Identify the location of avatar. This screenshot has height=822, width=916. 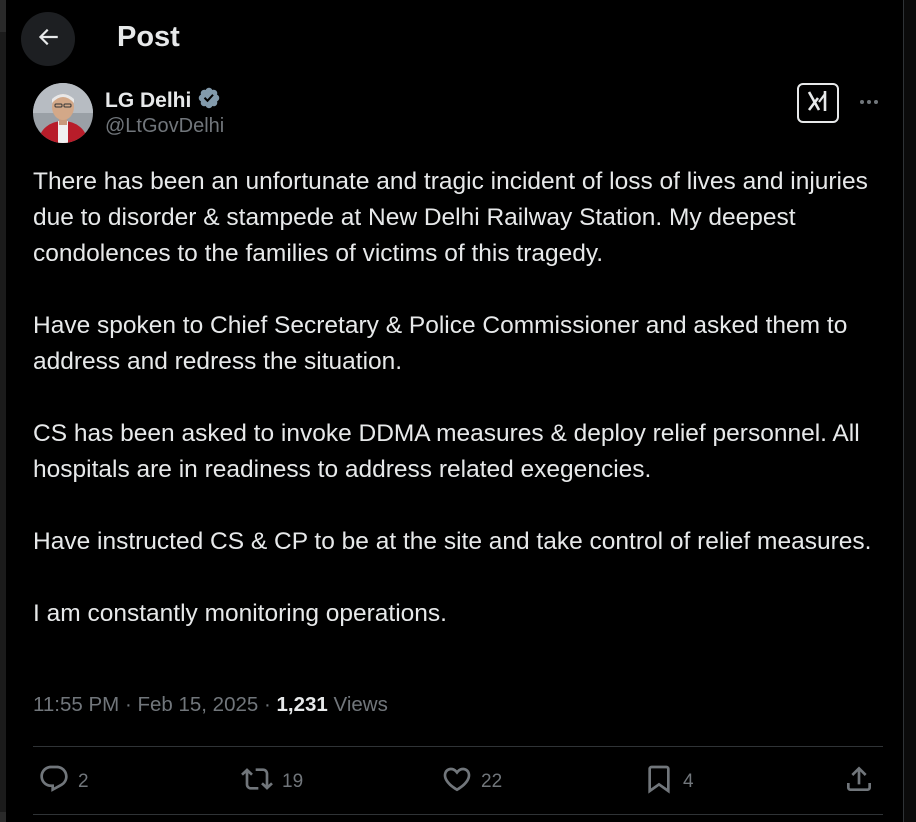
(63, 113).